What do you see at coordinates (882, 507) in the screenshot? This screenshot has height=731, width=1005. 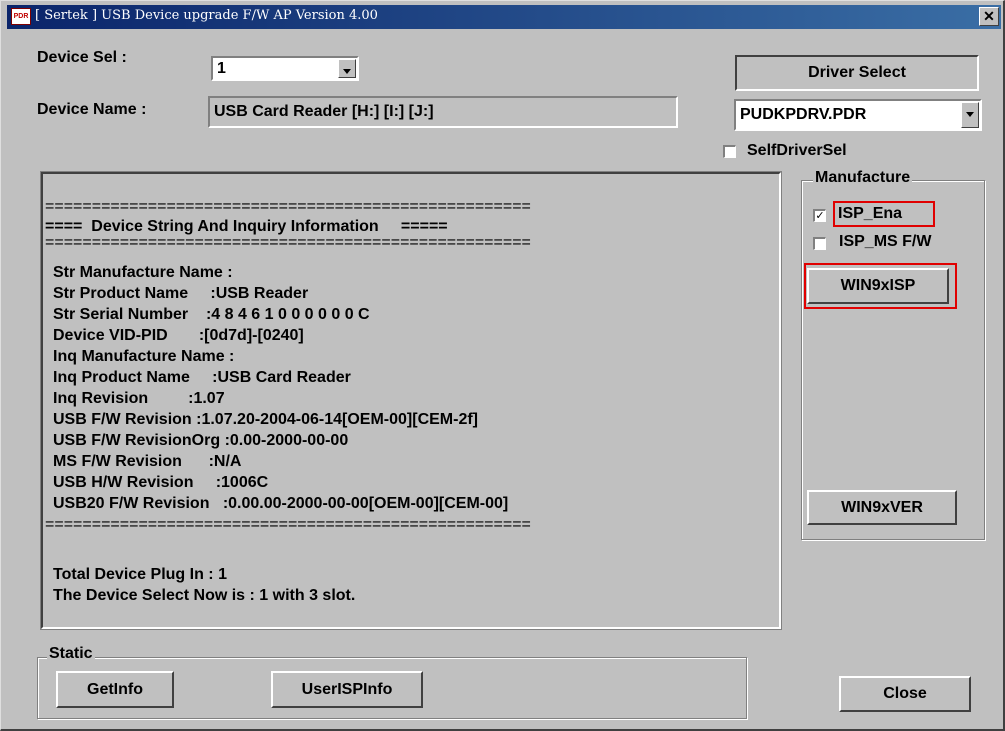 I see `win9xver-button: WIN9xVER` at bounding box center [882, 507].